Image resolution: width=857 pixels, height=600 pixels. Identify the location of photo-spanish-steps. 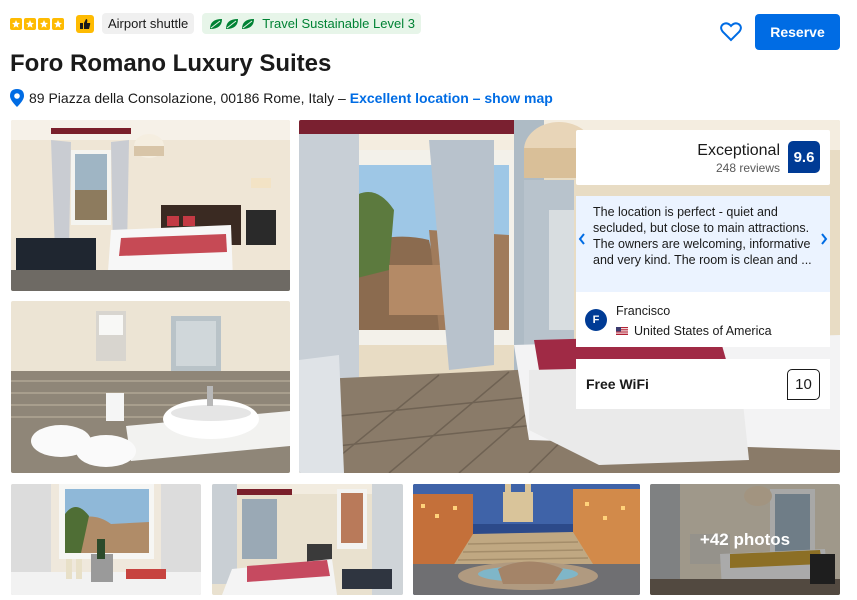
(526, 539).